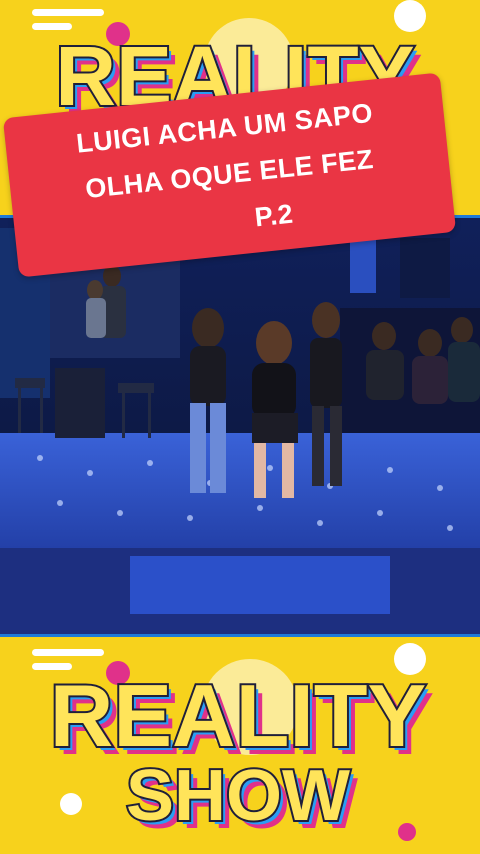 The image size is (480, 854). I want to click on stage-step, so click(260, 585).